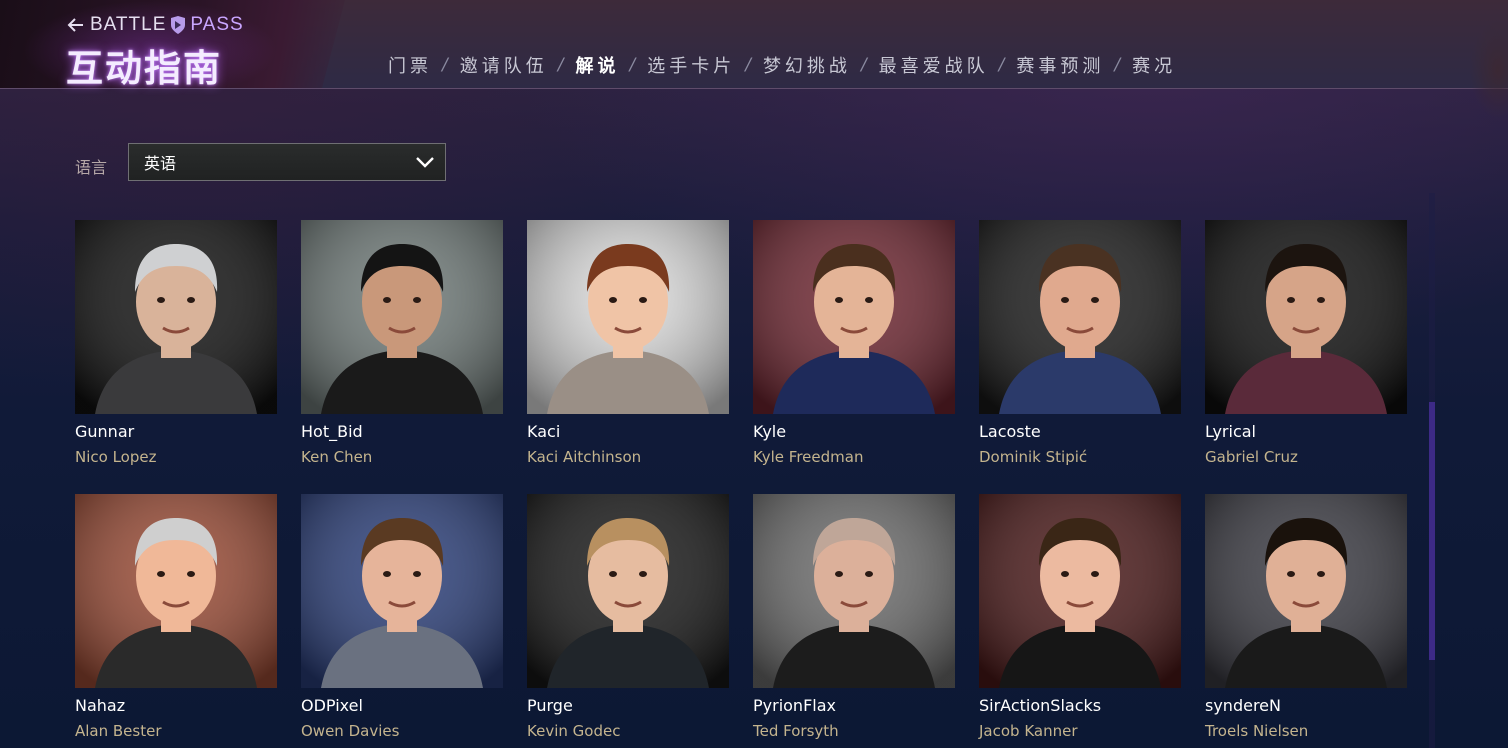 Image resolution: width=1508 pixels, height=748 pixels. Describe the element at coordinates (100, 705) in the screenshot. I see `caster-handle: Nahaz` at that location.